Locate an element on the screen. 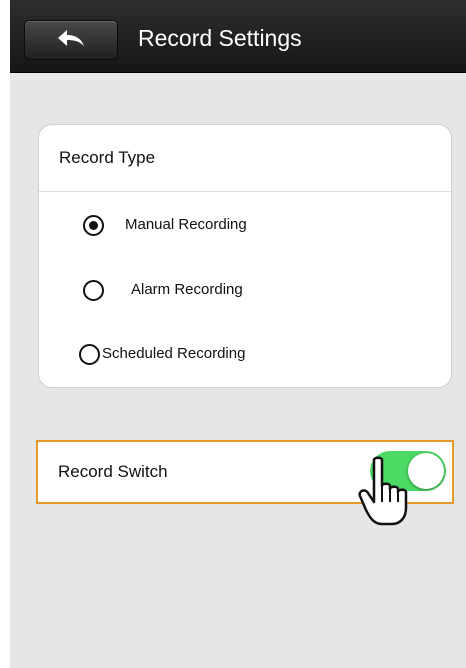 Image resolution: width=466 pixels, height=668 pixels. radio-scheduled-recording is located at coordinates (89, 354).